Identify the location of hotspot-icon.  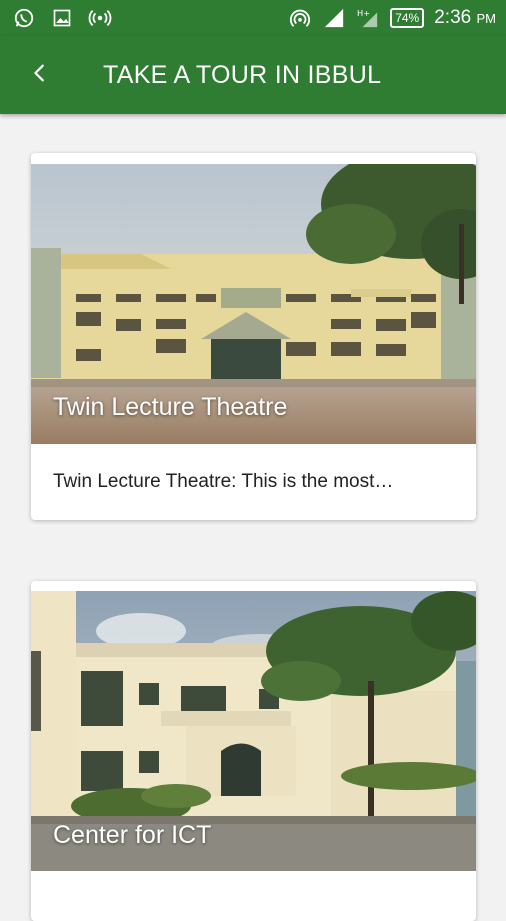
(300, 18).